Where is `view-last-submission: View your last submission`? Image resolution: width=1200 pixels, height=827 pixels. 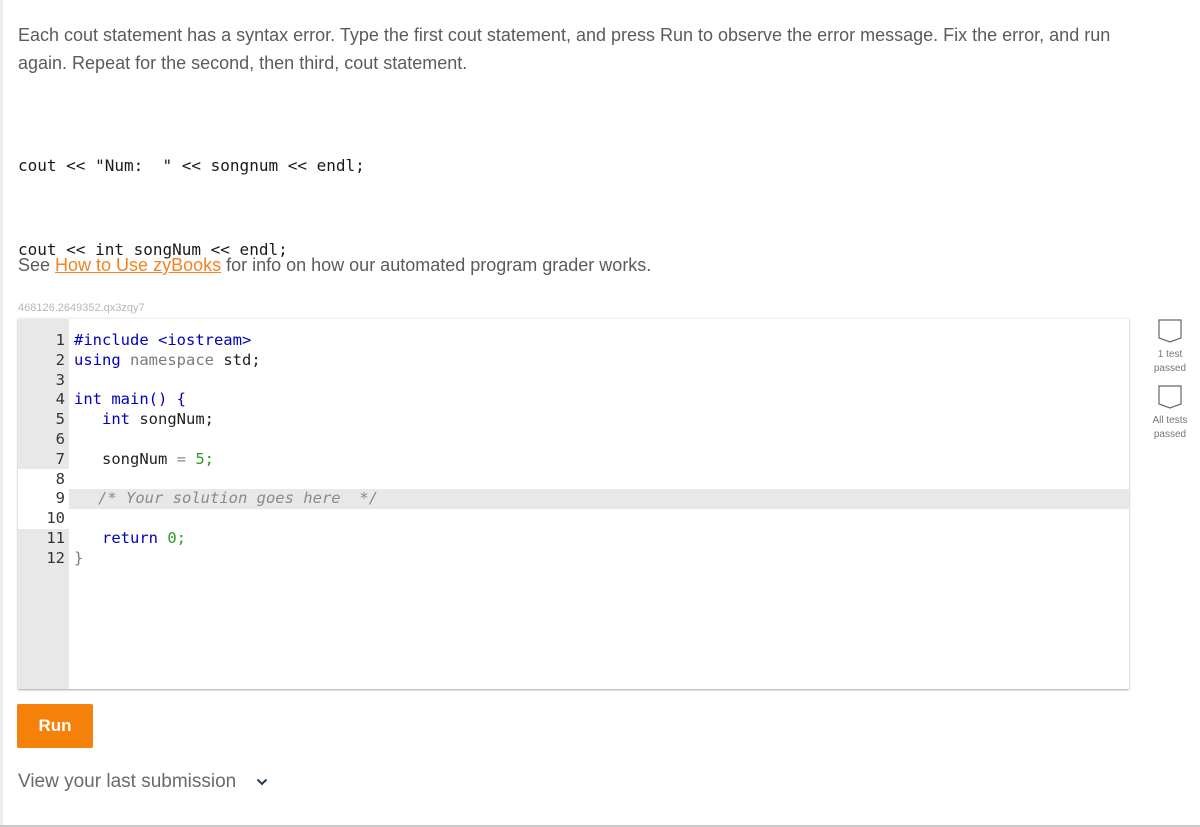
view-last-submission: View your last submission is located at coordinates (143, 782).